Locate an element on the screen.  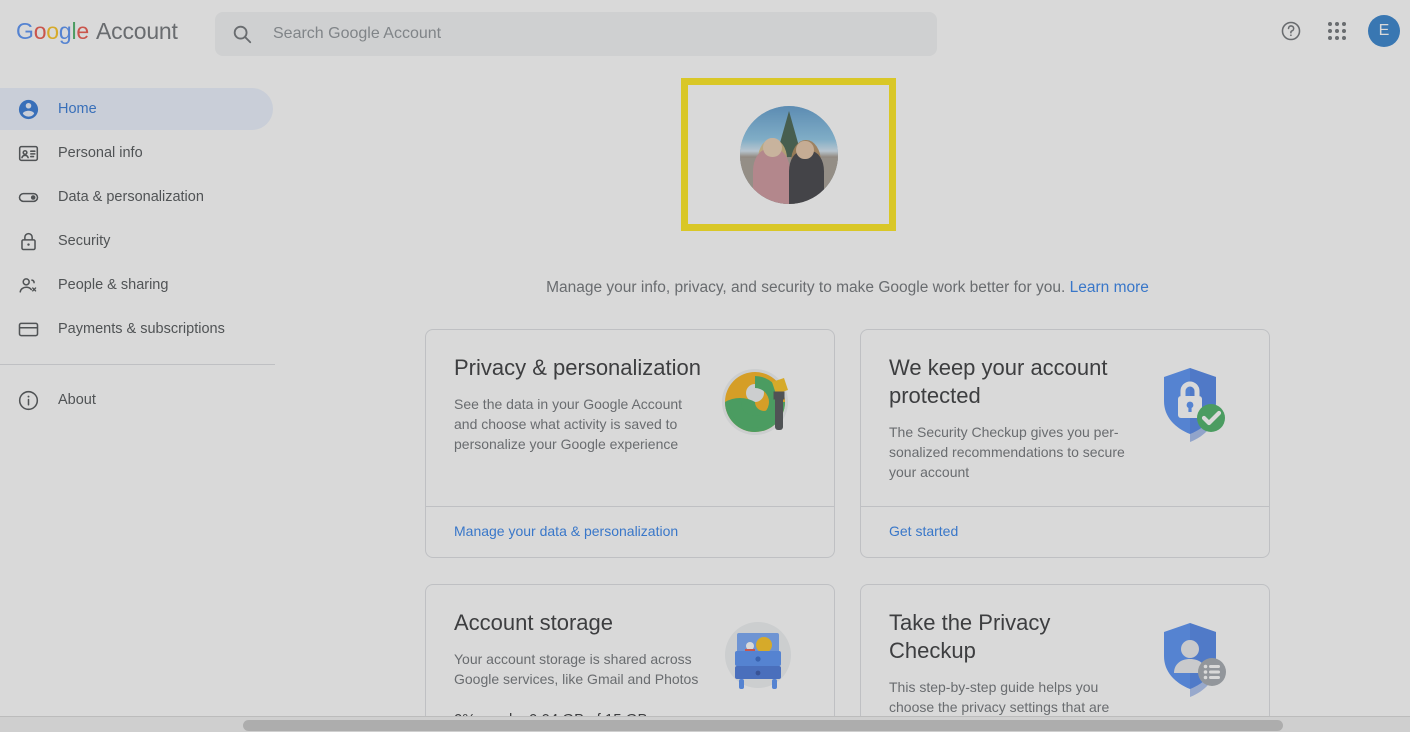
search-bar is located at coordinates (576, 34).